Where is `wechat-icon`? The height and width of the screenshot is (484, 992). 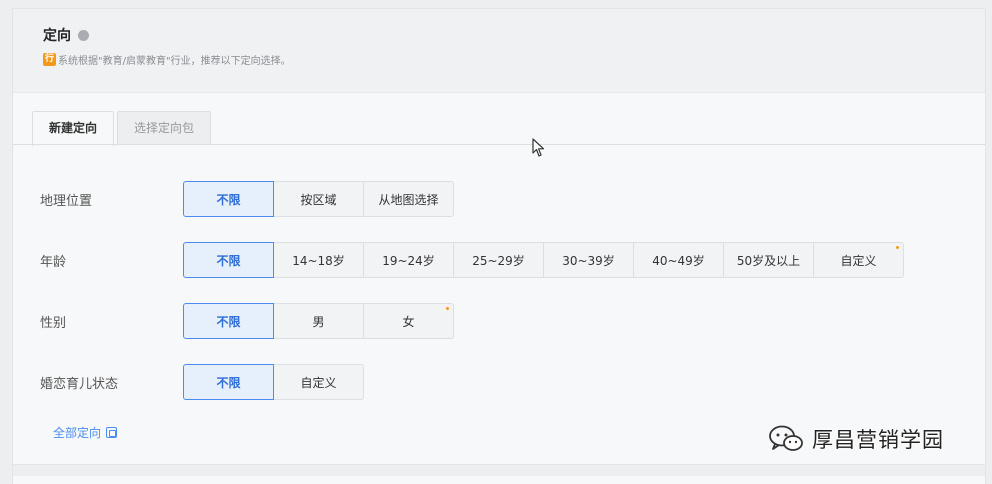 wechat-icon is located at coordinates (786, 438).